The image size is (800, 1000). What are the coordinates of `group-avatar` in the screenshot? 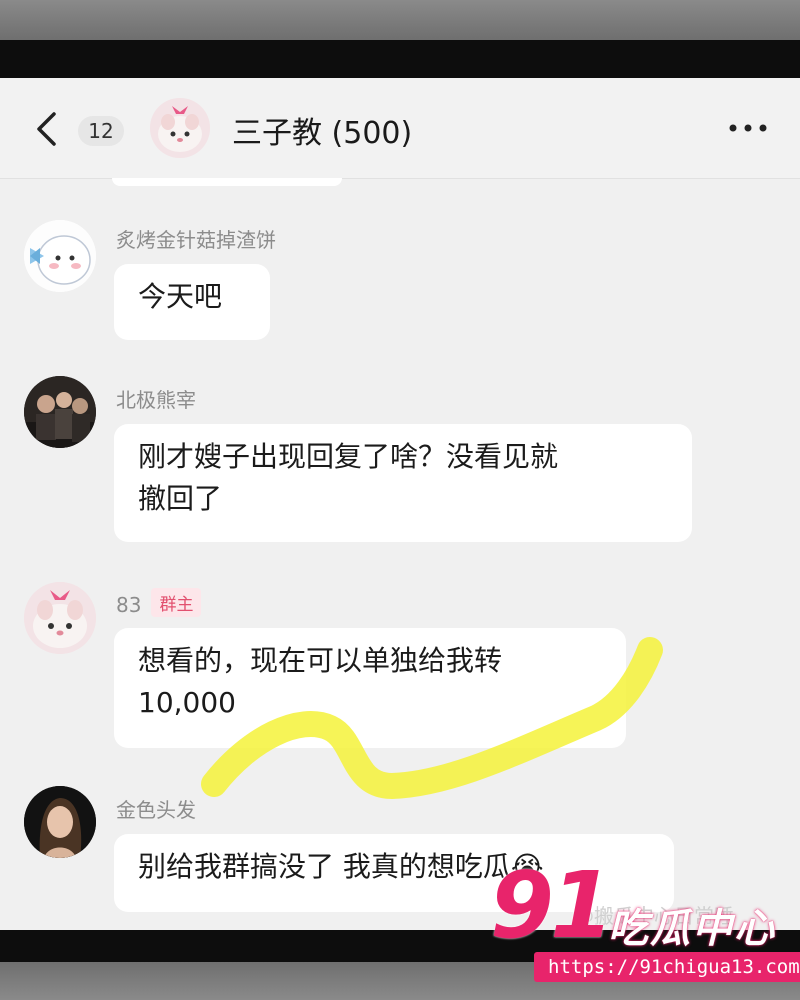 It's located at (180, 128).